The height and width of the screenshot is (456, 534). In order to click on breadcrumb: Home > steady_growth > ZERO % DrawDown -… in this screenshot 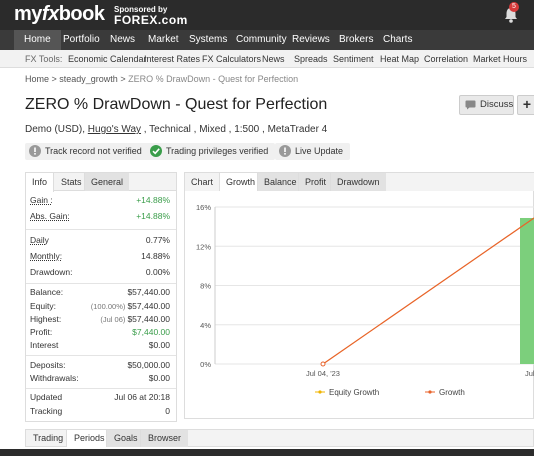, I will do `click(162, 79)`.